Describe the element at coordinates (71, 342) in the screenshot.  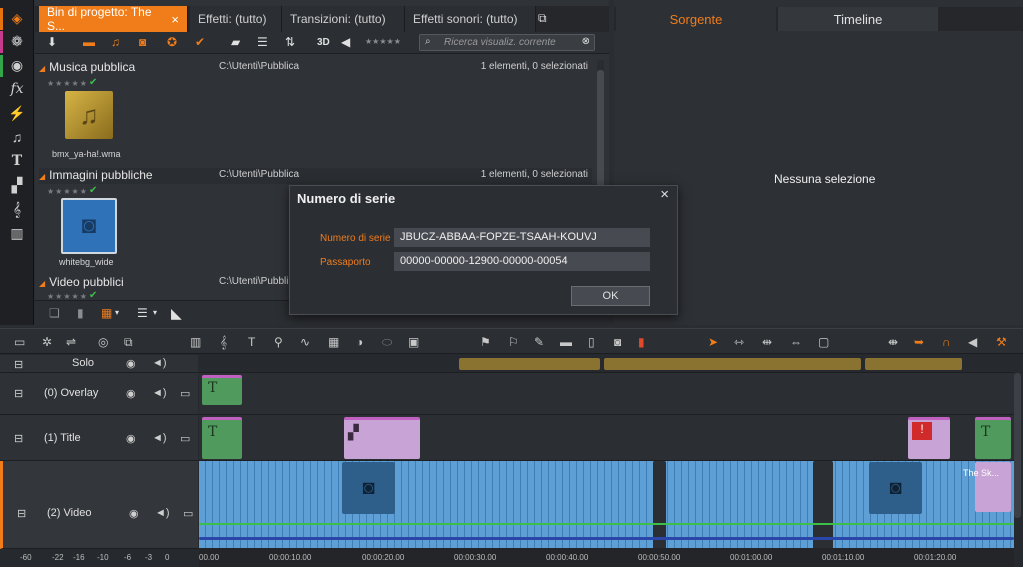
I see `track-menu-icon: ⇌` at that location.